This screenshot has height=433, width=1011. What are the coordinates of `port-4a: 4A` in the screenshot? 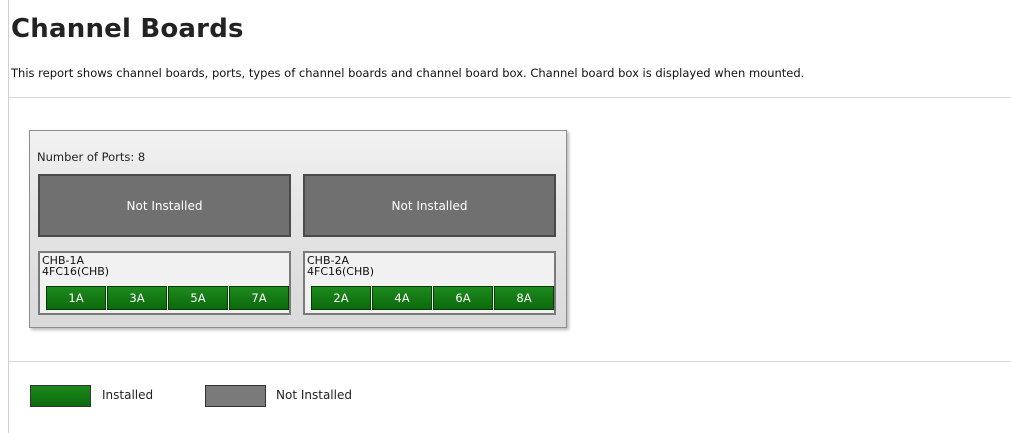 It's located at (402, 298).